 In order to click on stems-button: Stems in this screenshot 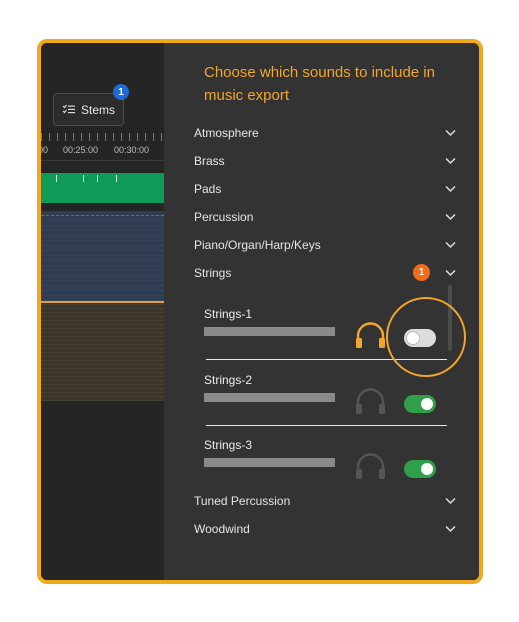, I will do `click(88, 109)`.